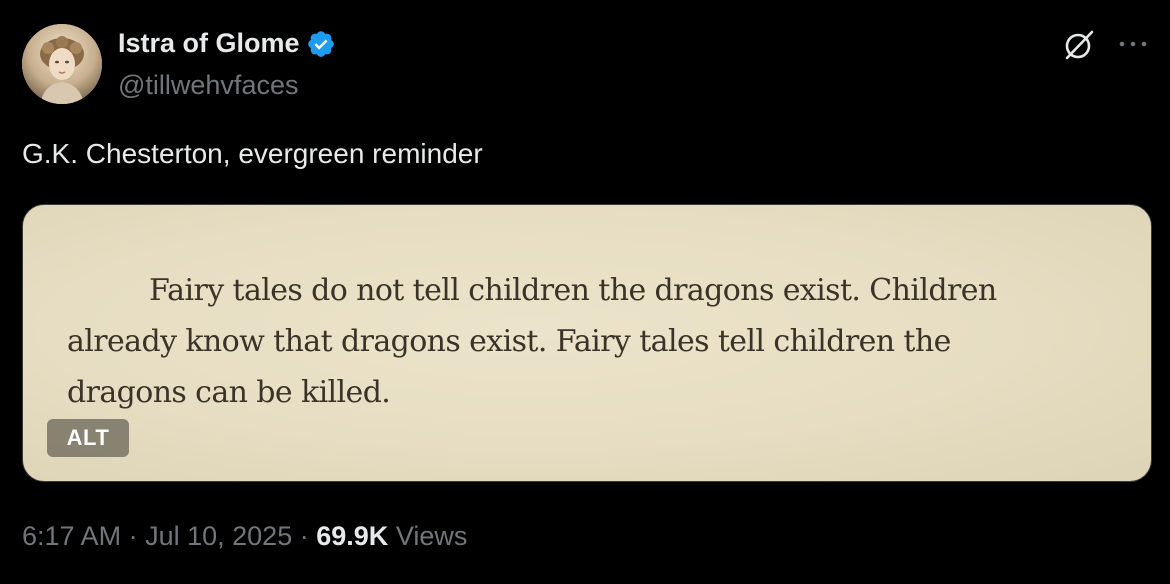  Describe the element at coordinates (62, 64) in the screenshot. I see `avatar` at that location.